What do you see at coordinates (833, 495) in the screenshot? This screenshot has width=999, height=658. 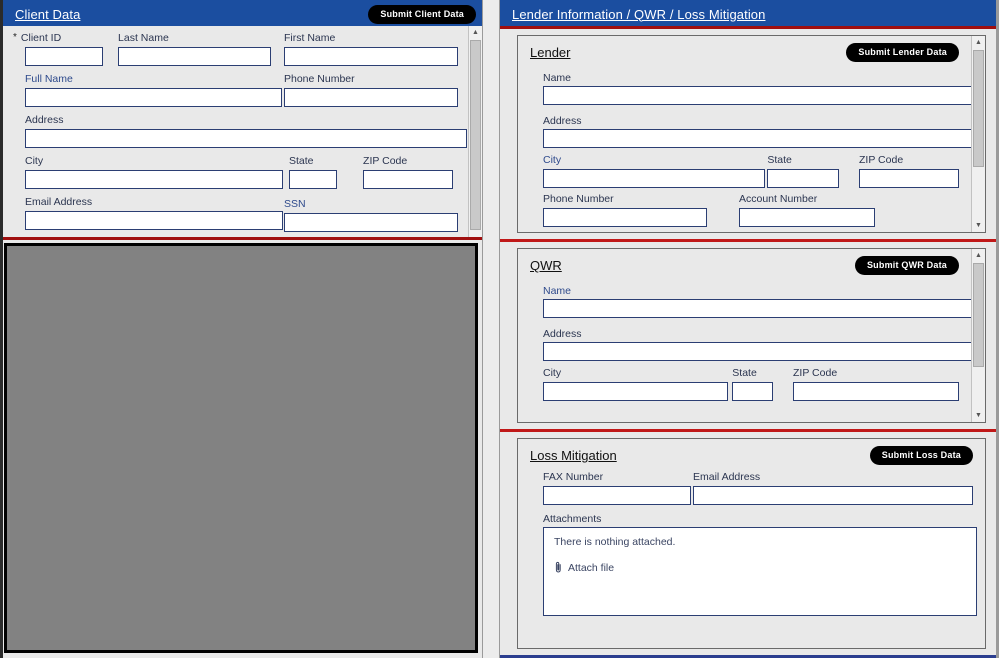 I see `loss-email-address-input` at bounding box center [833, 495].